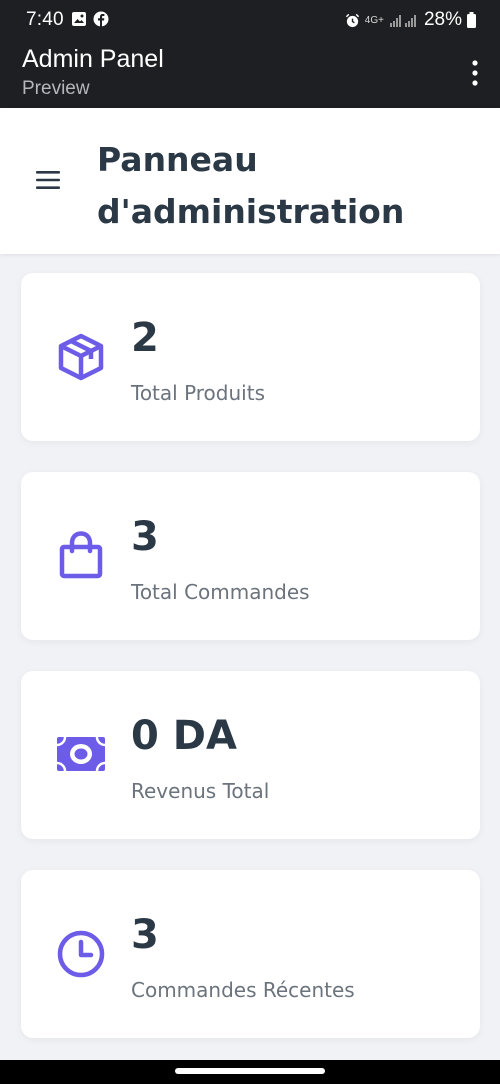 The width and height of the screenshot is (500, 1084). I want to click on stat-card-orders: 3 Total Commandes, so click(250, 556).